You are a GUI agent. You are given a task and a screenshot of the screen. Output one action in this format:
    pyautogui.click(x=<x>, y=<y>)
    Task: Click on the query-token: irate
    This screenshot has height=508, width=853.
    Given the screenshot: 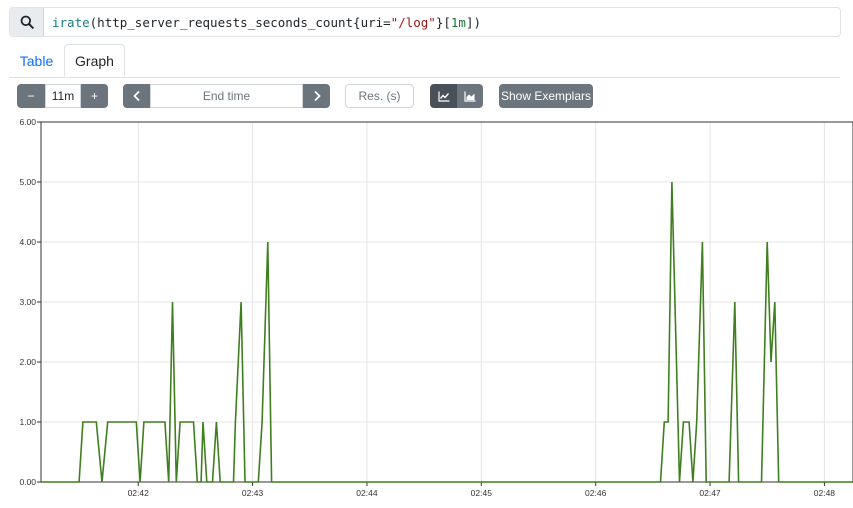 What is the action you would take?
    pyautogui.click(x=71, y=22)
    